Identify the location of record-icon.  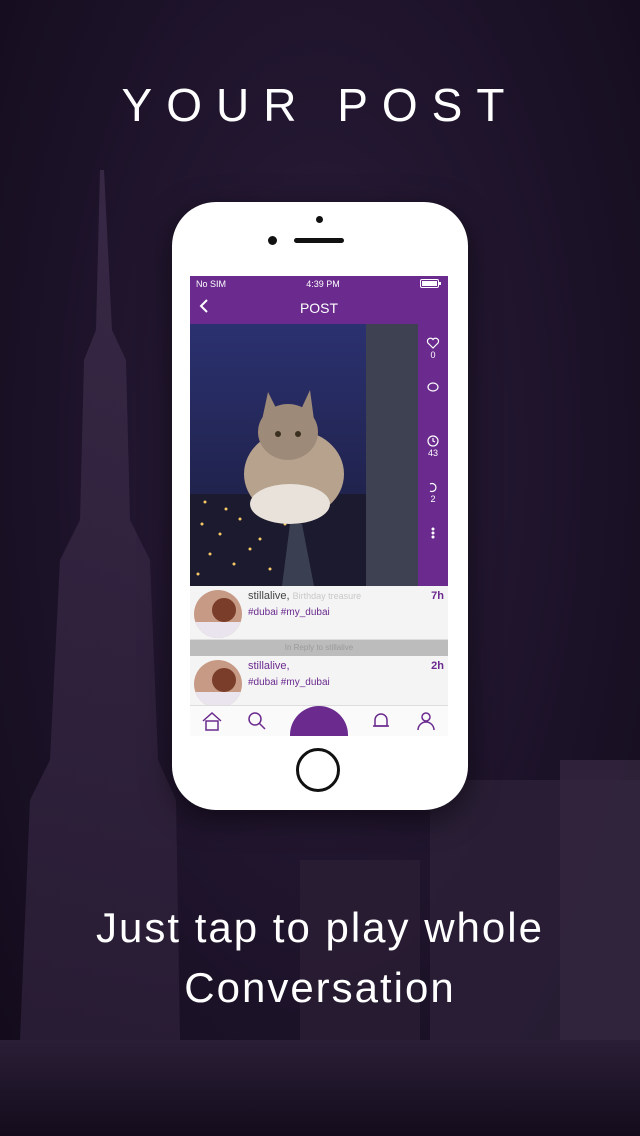
(318, 721).